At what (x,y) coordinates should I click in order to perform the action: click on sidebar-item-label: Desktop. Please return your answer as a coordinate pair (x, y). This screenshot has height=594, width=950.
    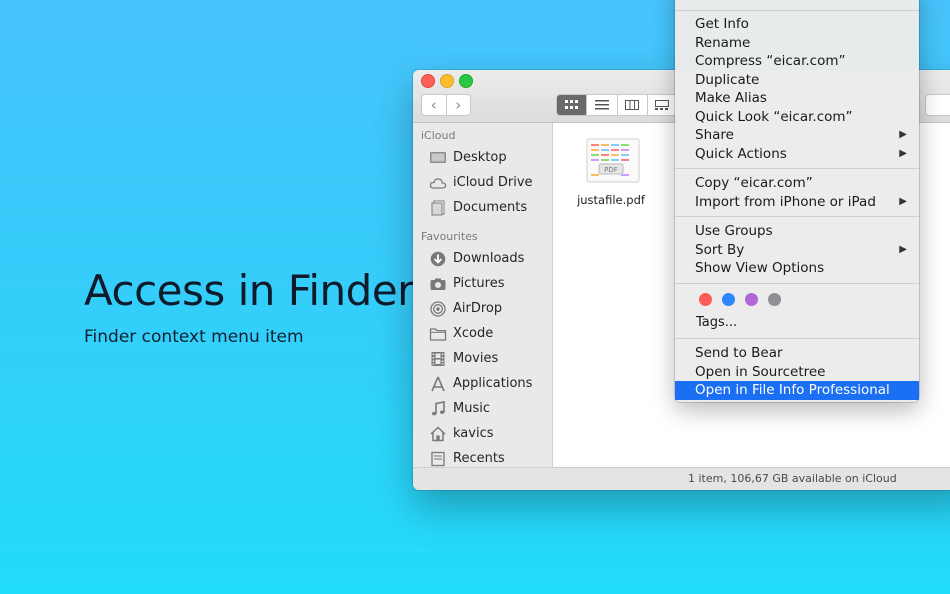
    Looking at the image, I should click on (480, 157).